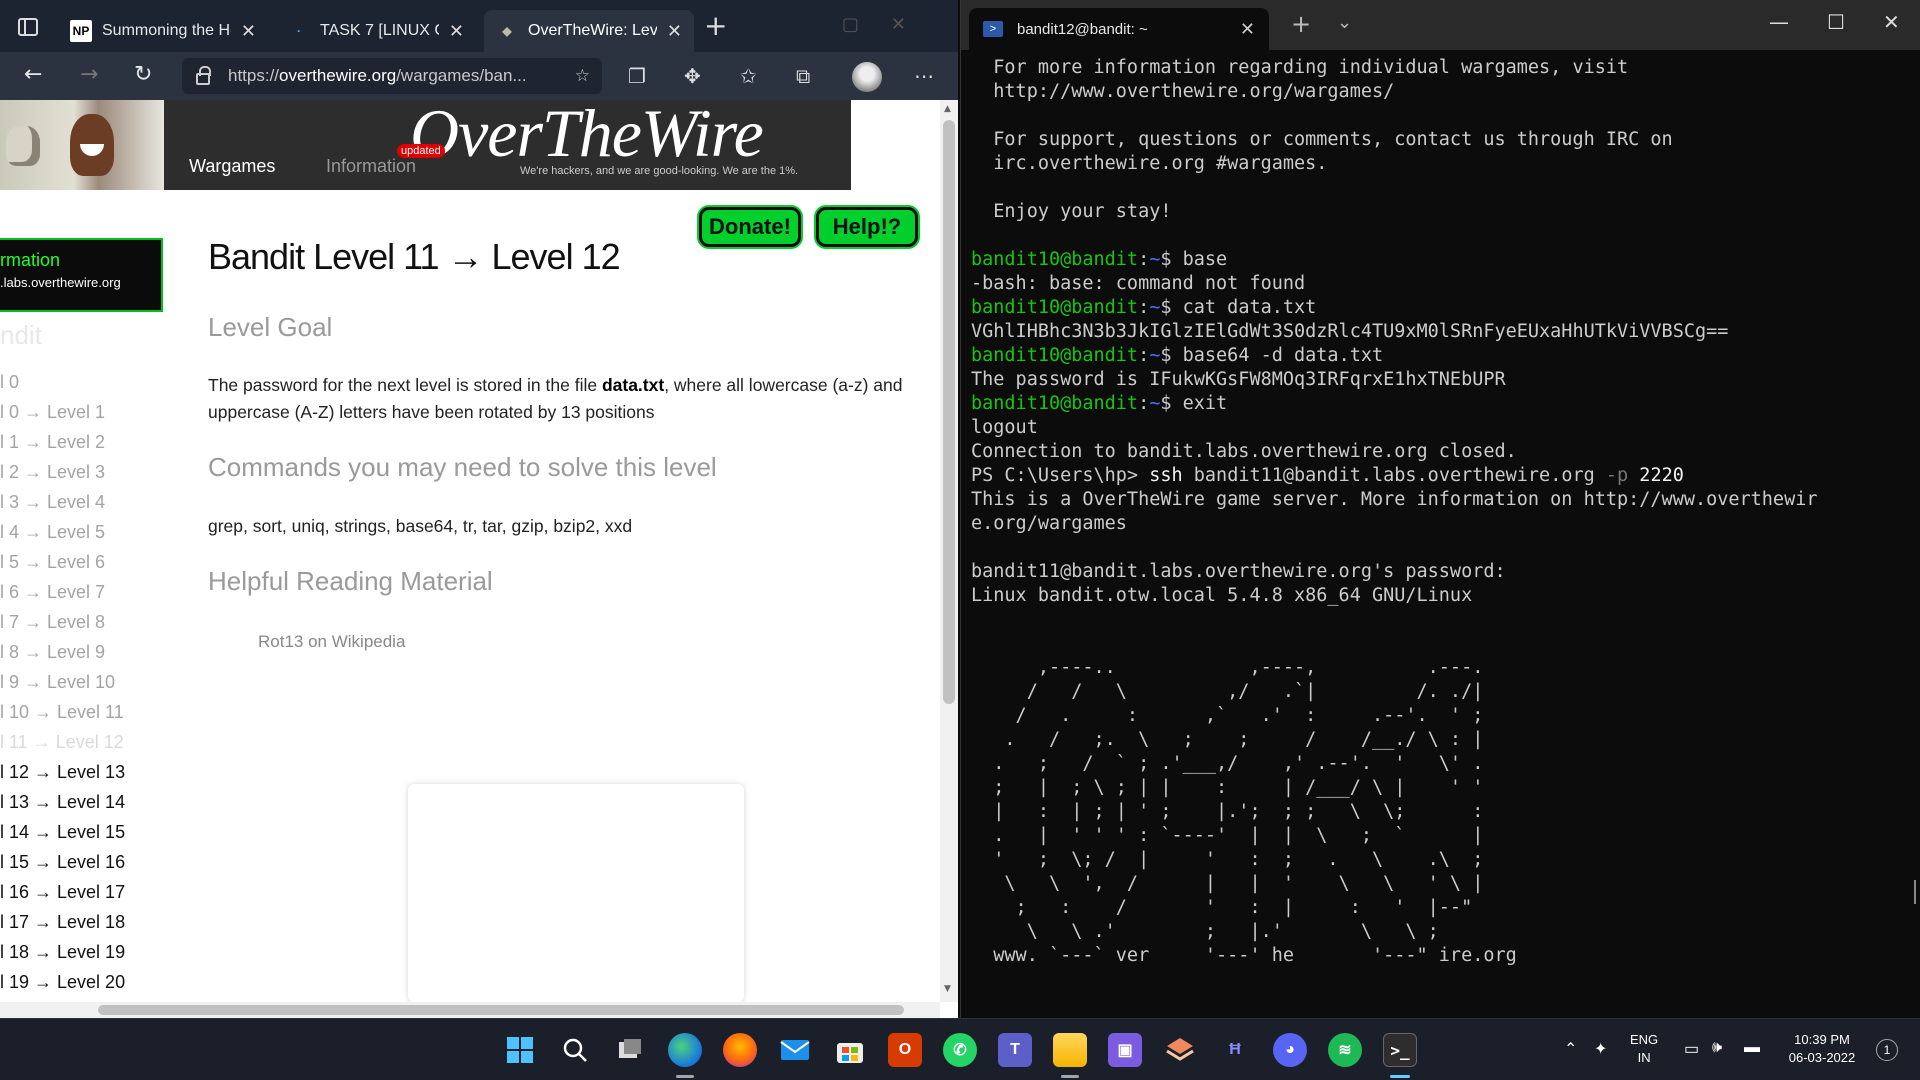  I want to click on favorites-icon: ✩, so click(748, 76).